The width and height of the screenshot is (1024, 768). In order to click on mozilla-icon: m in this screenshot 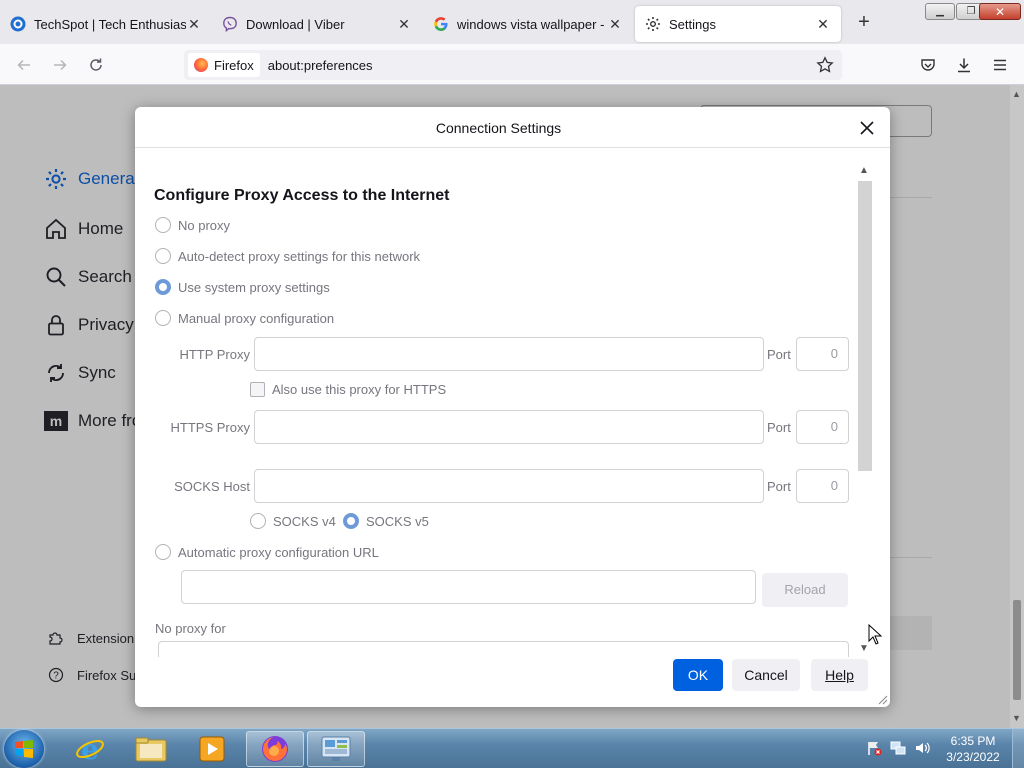, I will do `click(56, 421)`.